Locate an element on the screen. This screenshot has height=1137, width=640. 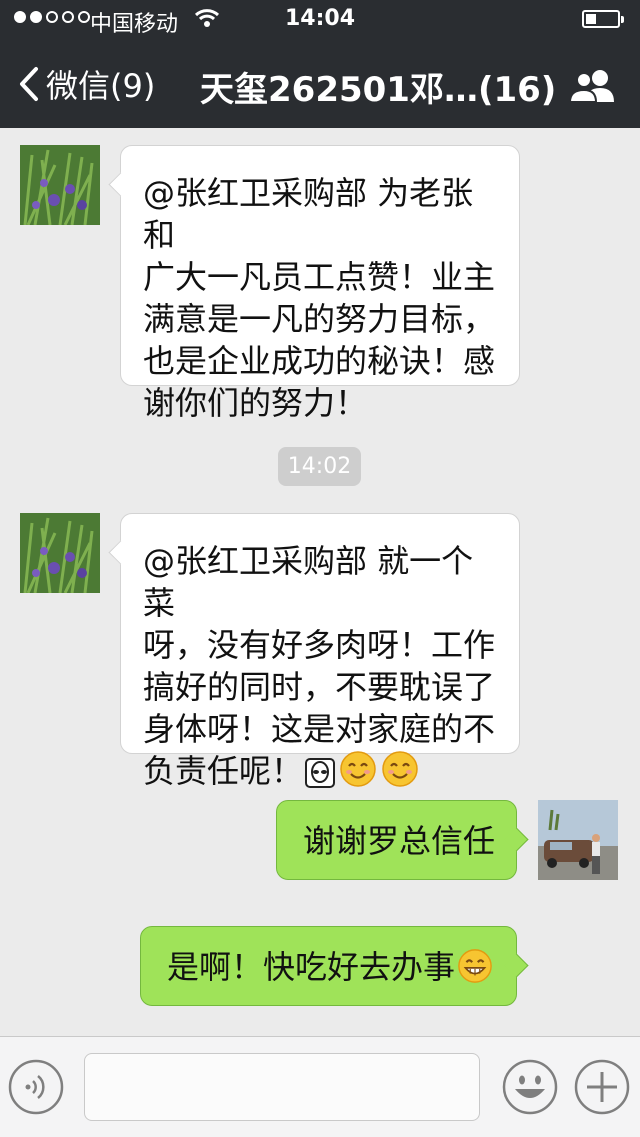
grin-emoji-icon is located at coordinates (475, 966).